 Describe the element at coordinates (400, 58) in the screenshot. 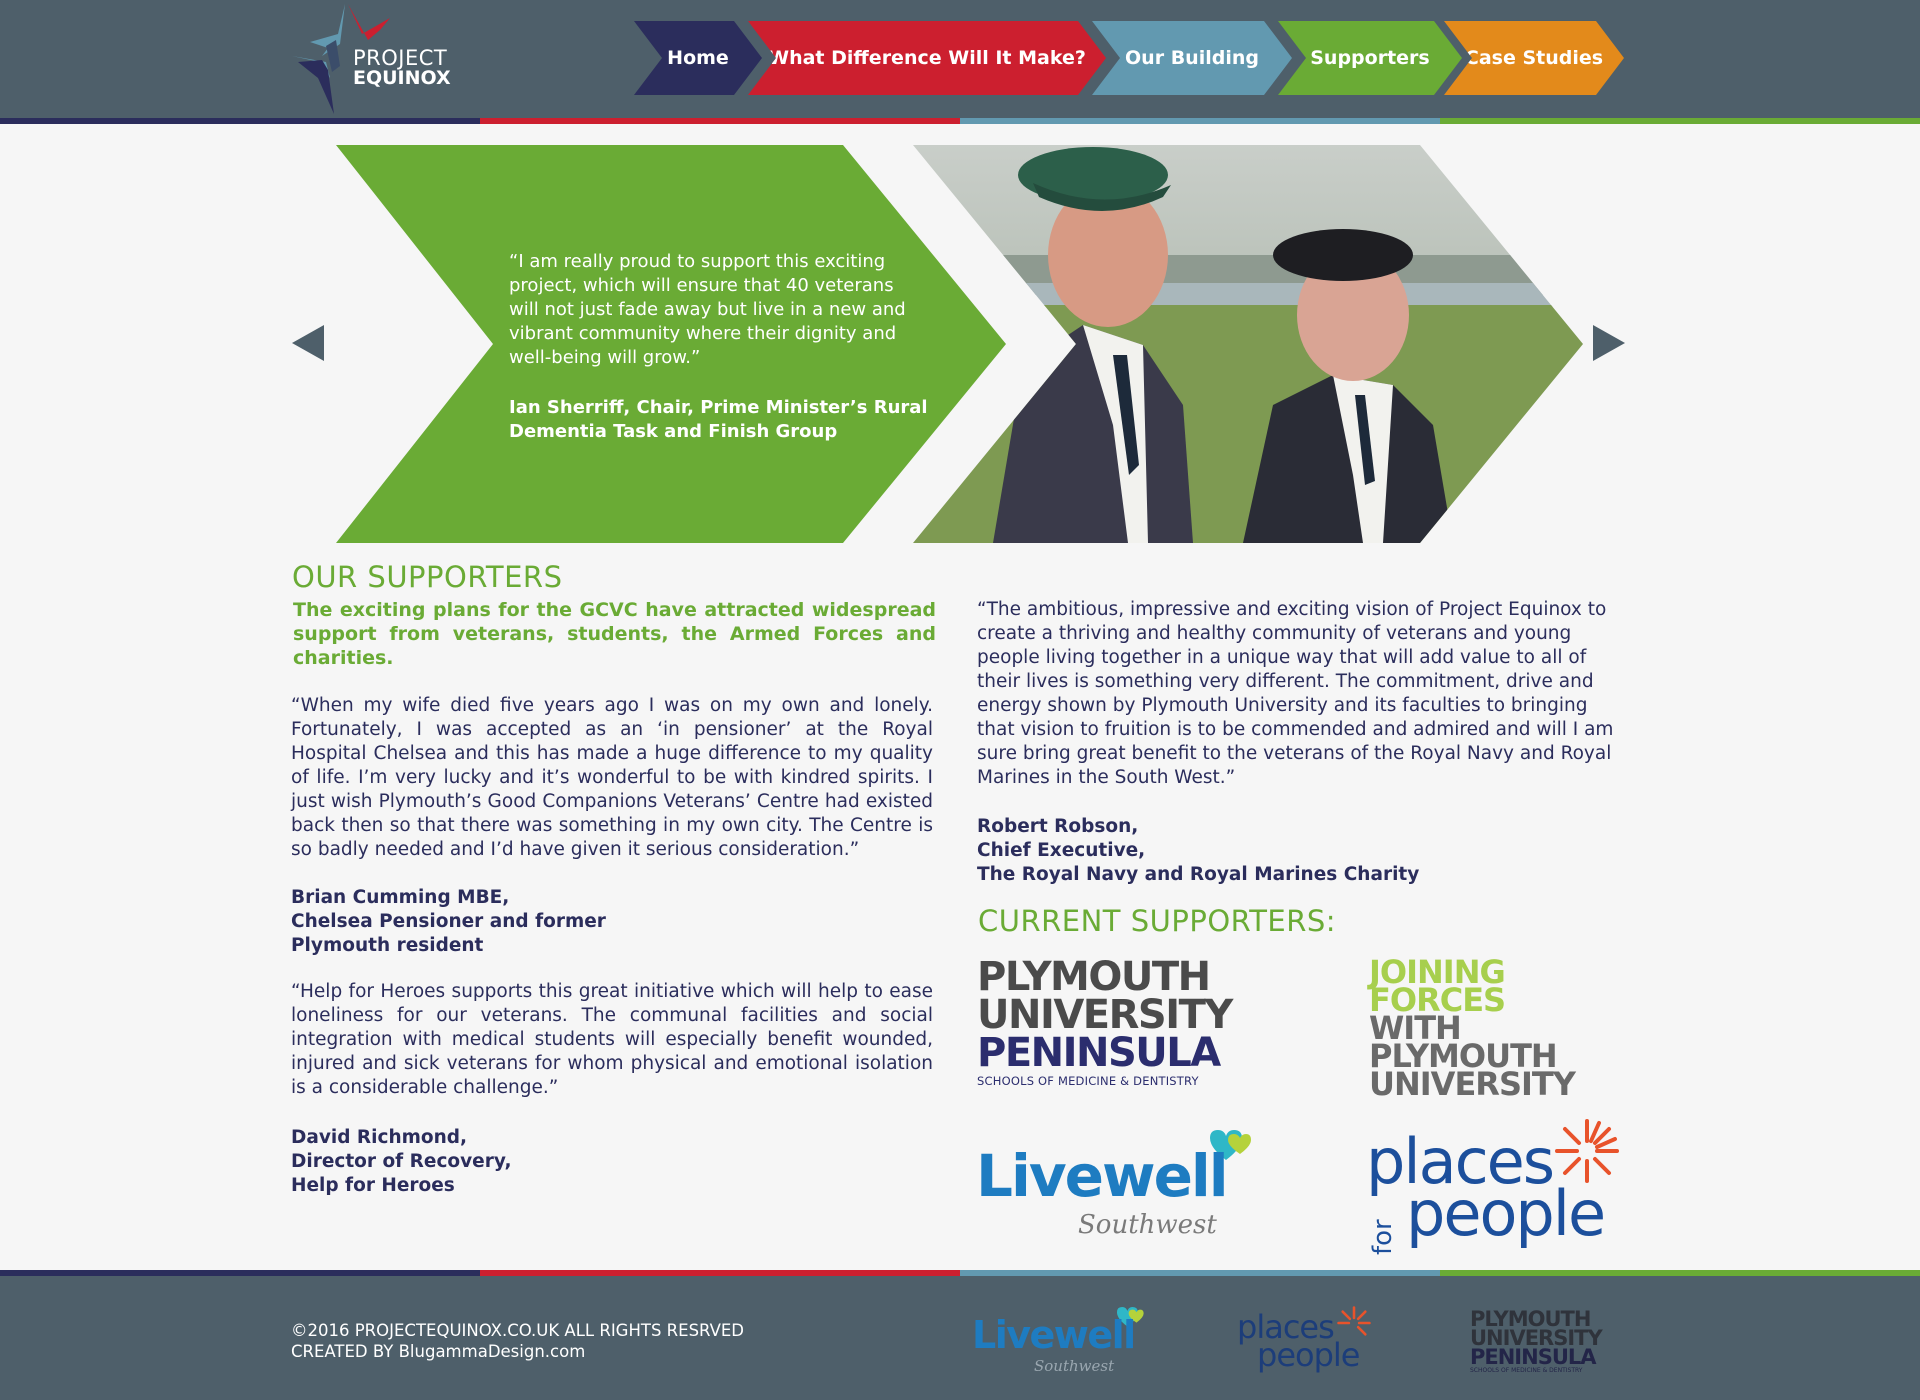

I see `logo-line-project: PROJECT` at that location.